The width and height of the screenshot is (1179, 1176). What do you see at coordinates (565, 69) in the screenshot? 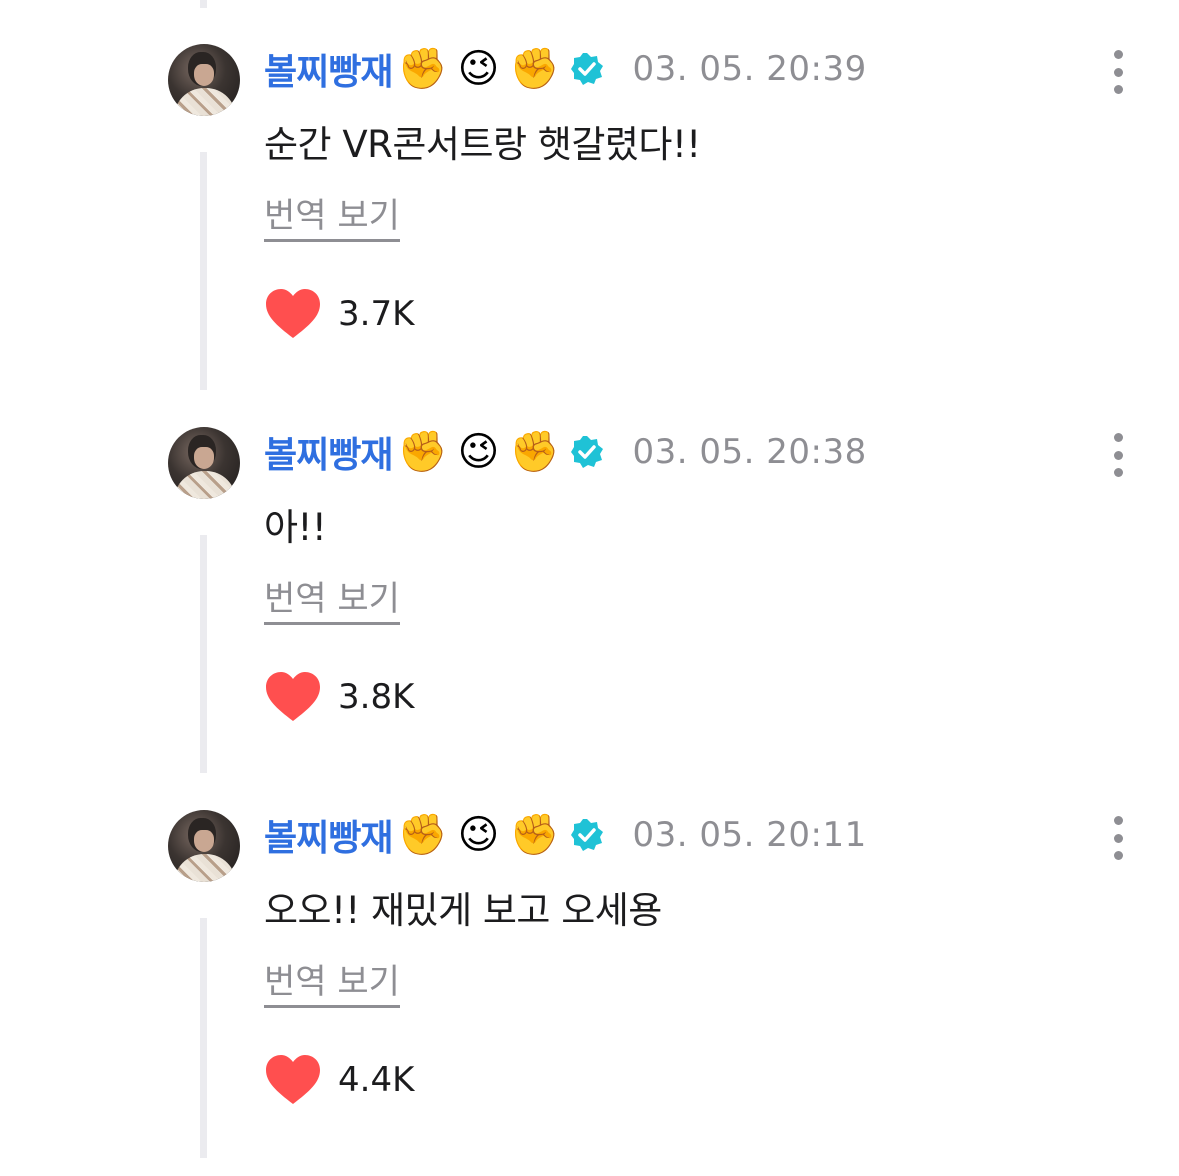
I see `comment-header: 볼찌빵재 ✊ 😉 ✊ 03. 05. 20:39` at bounding box center [565, 69].